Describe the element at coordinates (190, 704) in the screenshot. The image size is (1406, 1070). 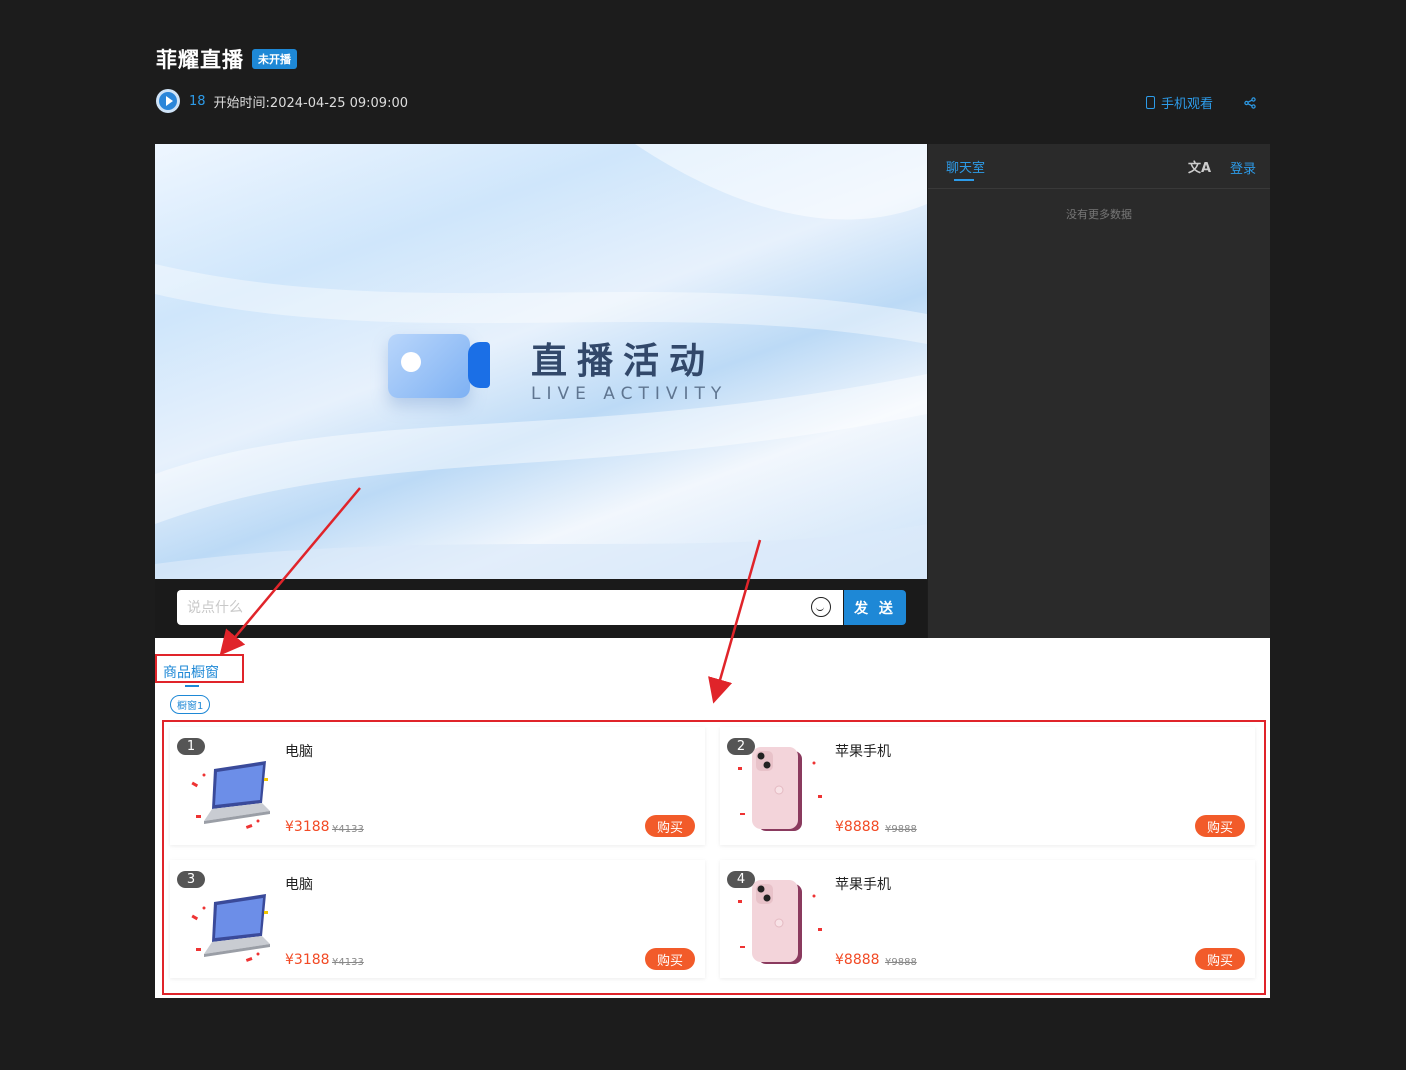
I see `category-chip: 橱窗1` at that location.